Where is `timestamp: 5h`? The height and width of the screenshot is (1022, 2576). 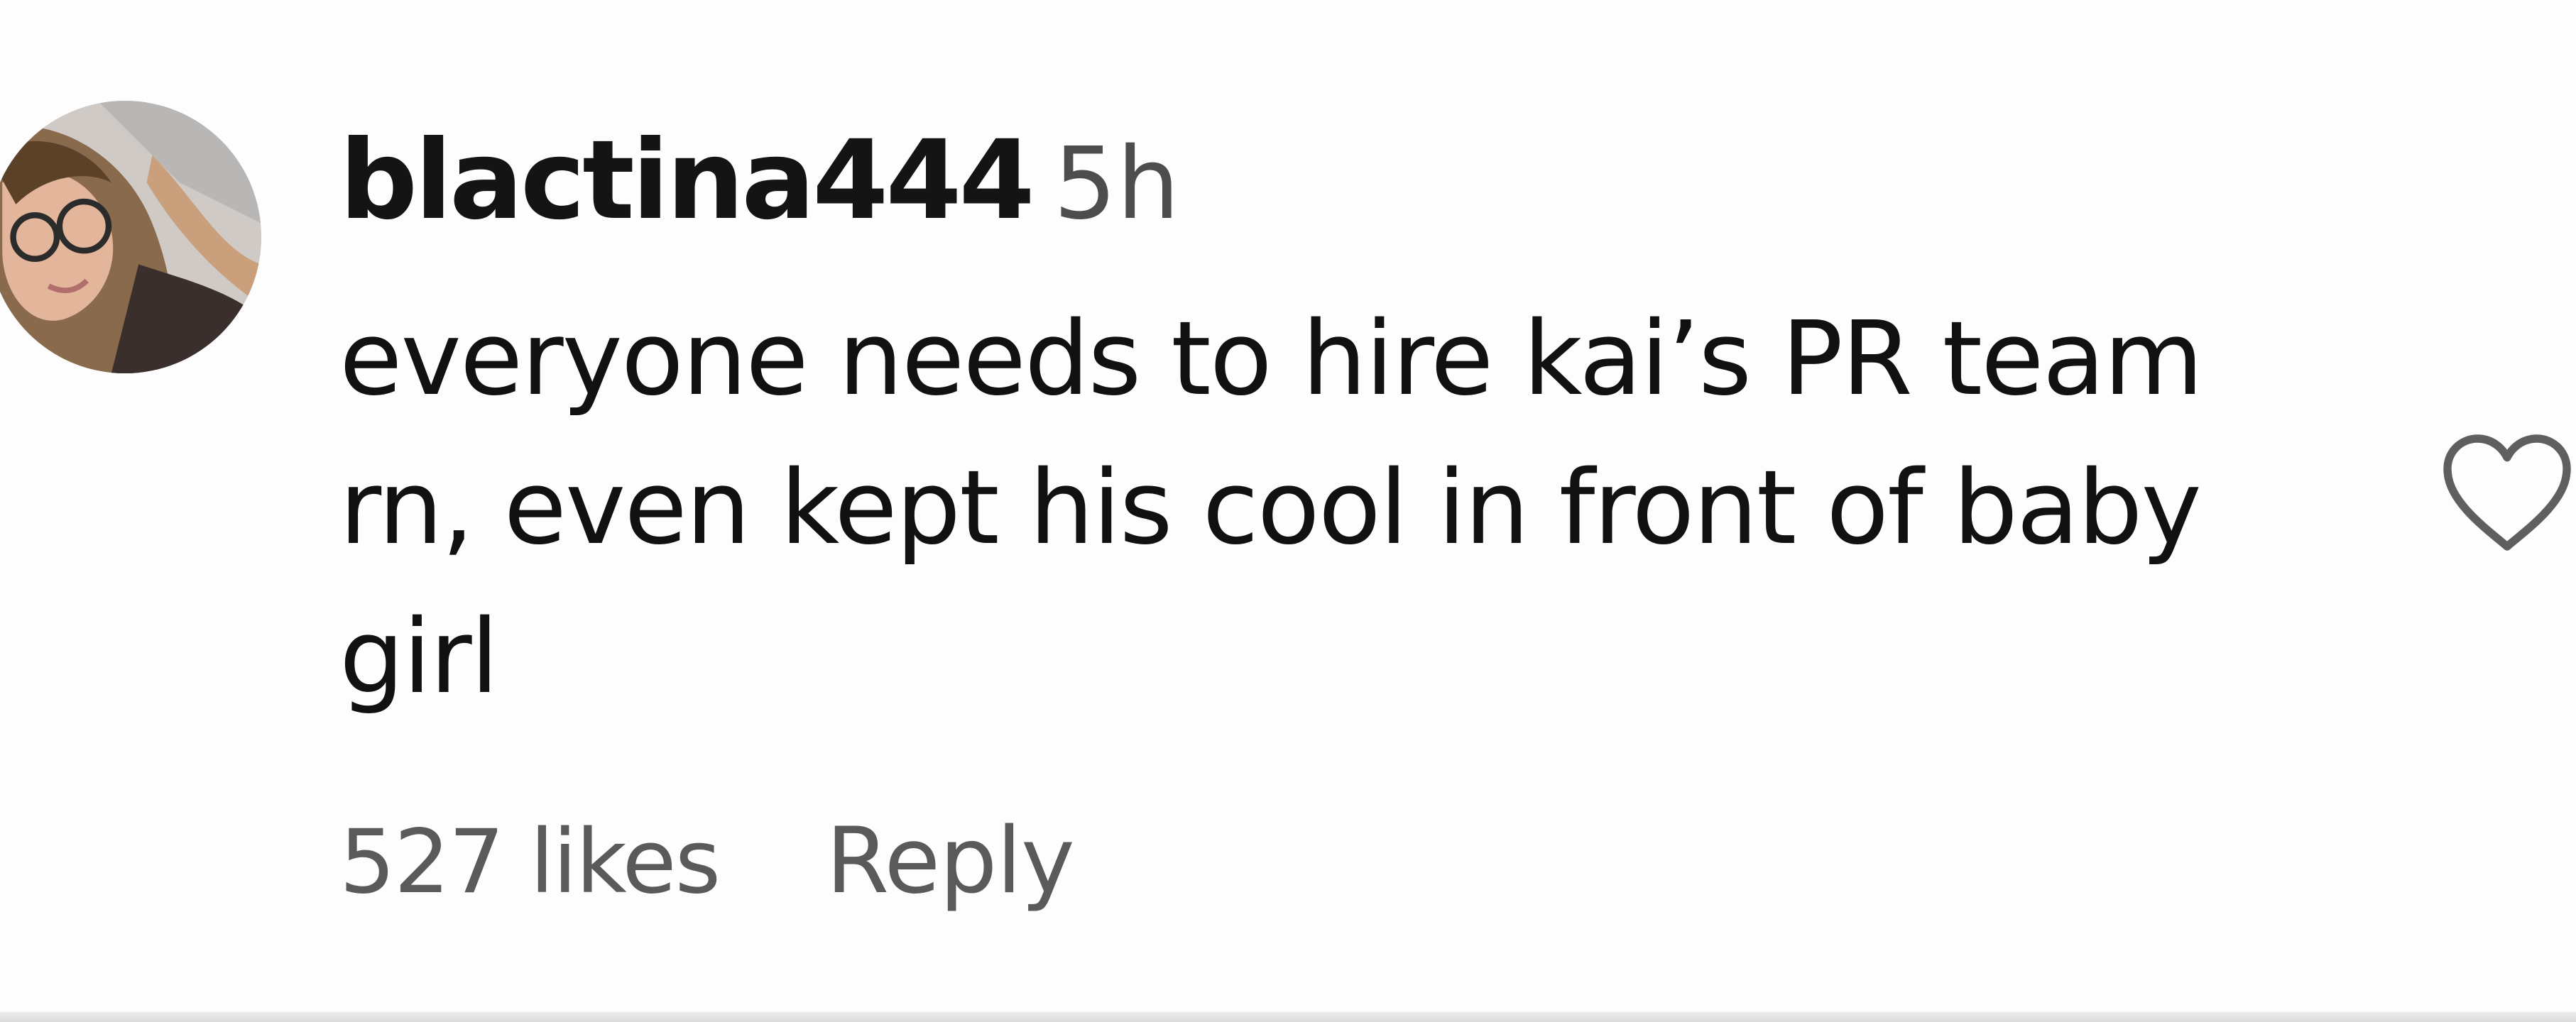 timestamp: 5h is located at coordinates (1116, 184).